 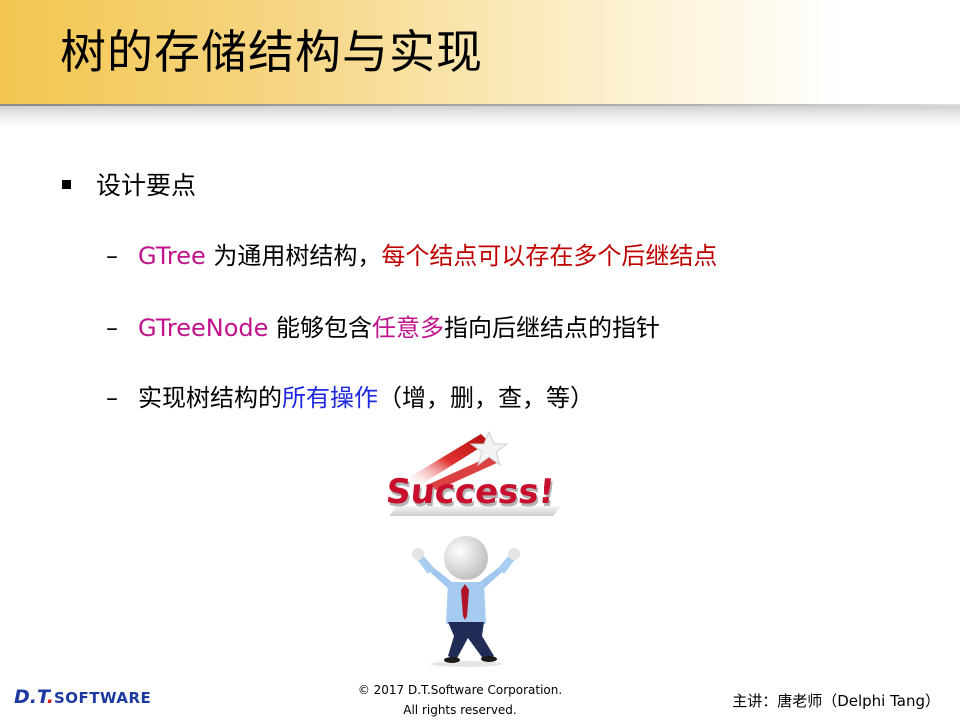 What do you see at coordinates (460, 710) in the screenshot?
I see `copyright-line-2: All rights reserved.` at bounding box center [460, 710].